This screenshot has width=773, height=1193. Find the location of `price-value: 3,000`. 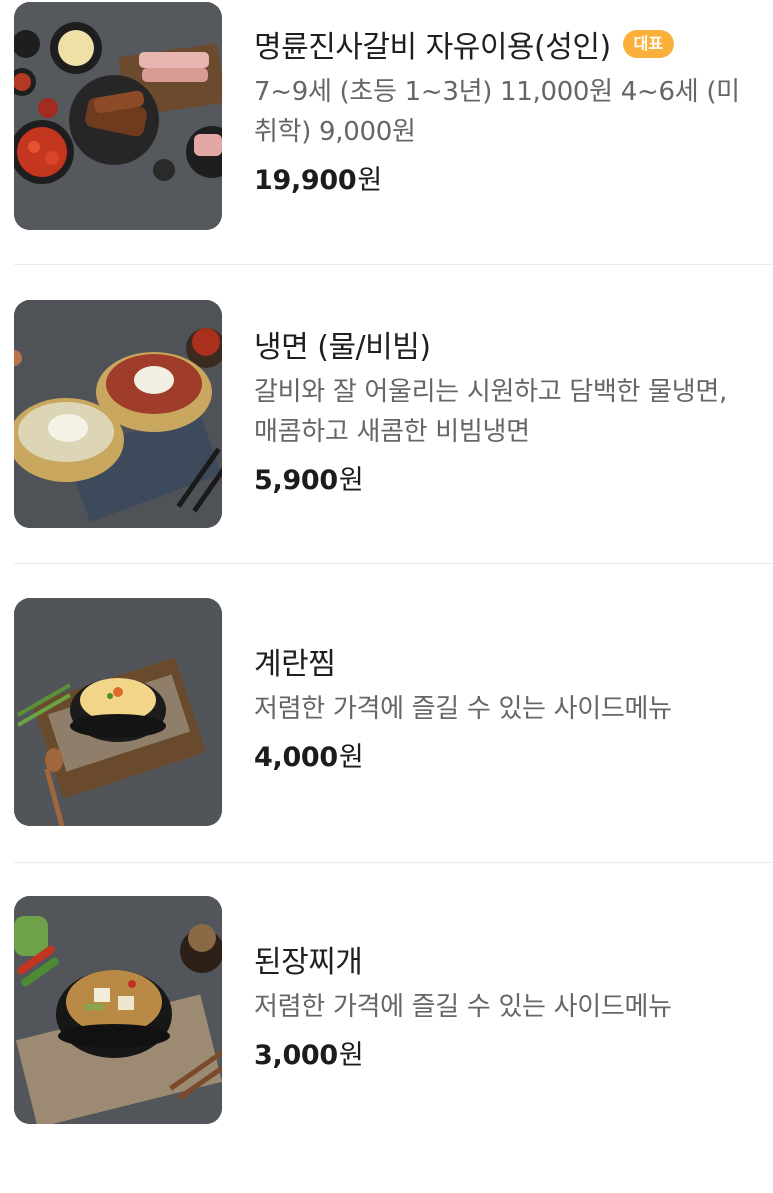

price-value: 3,000 is located at coordinates (296, 1055).